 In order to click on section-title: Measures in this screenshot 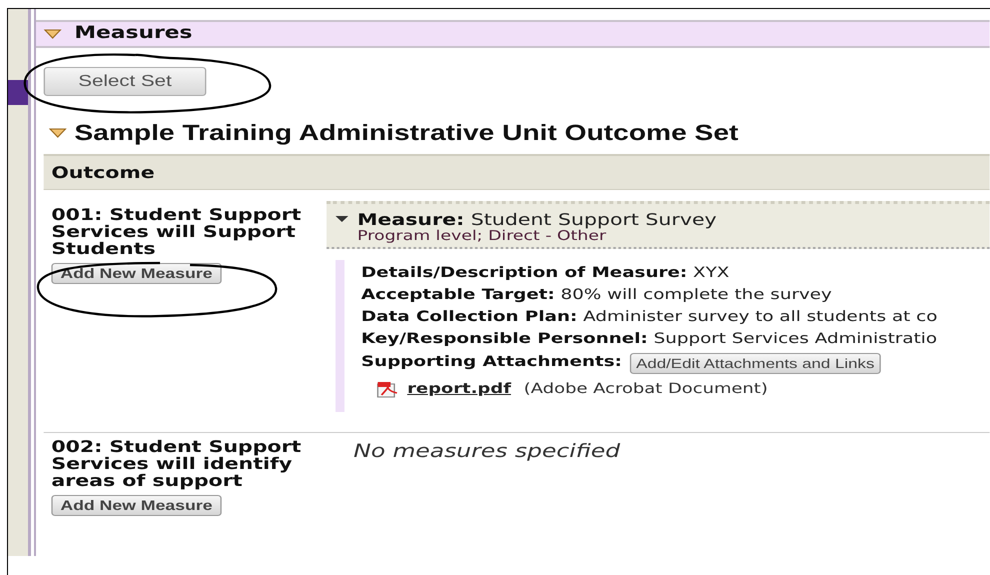, I will do `click(133, 34)`.